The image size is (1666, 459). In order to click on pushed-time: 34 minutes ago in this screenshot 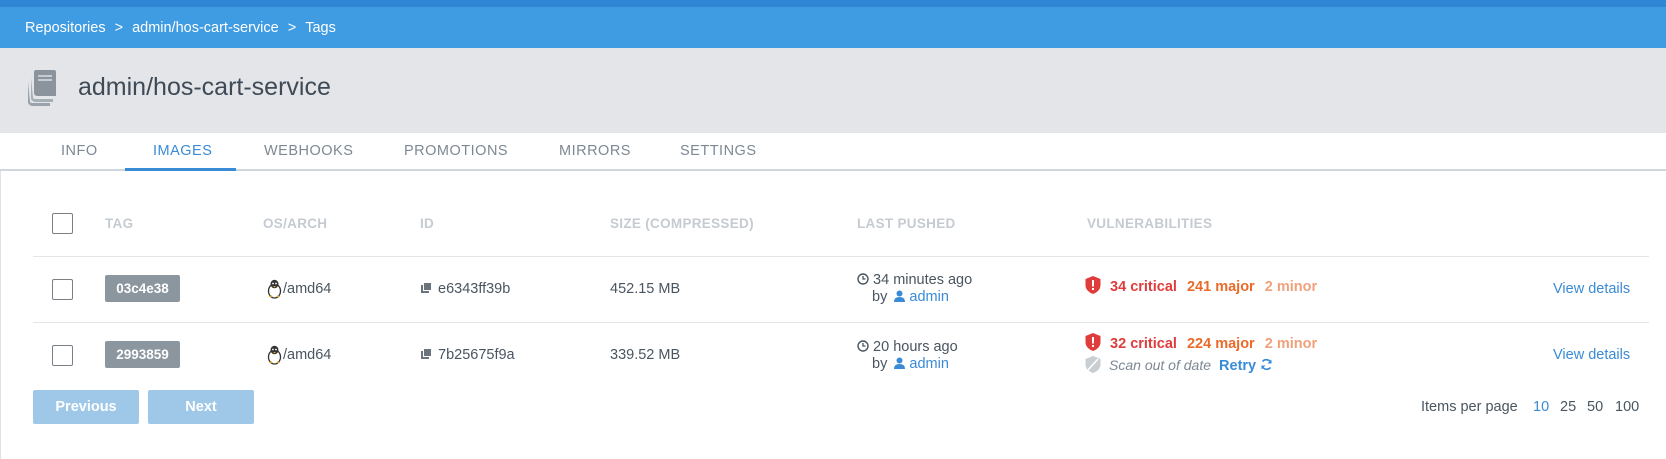, I will do `click(923, 280)`.